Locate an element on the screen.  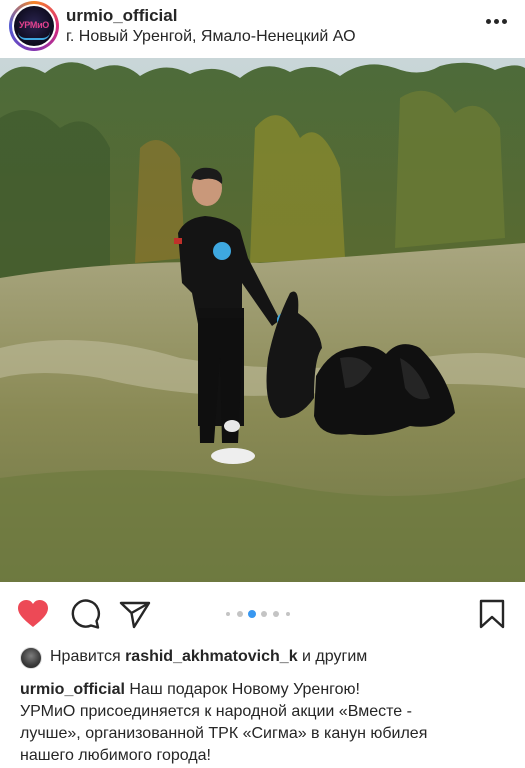
likes-prefix: Нравится is located at coordinates (85, 656).